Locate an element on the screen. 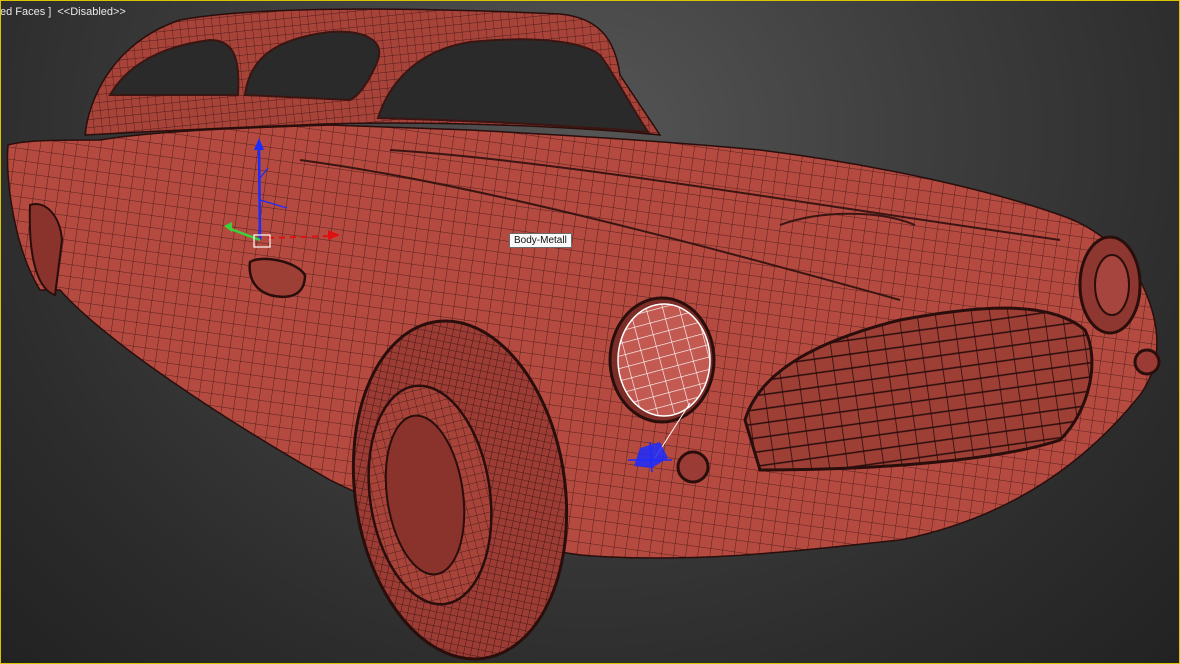 The image size is (1180, 664). viewport-label: ed Faces ] <<Disabled>> is located at coordinates (66, 12).